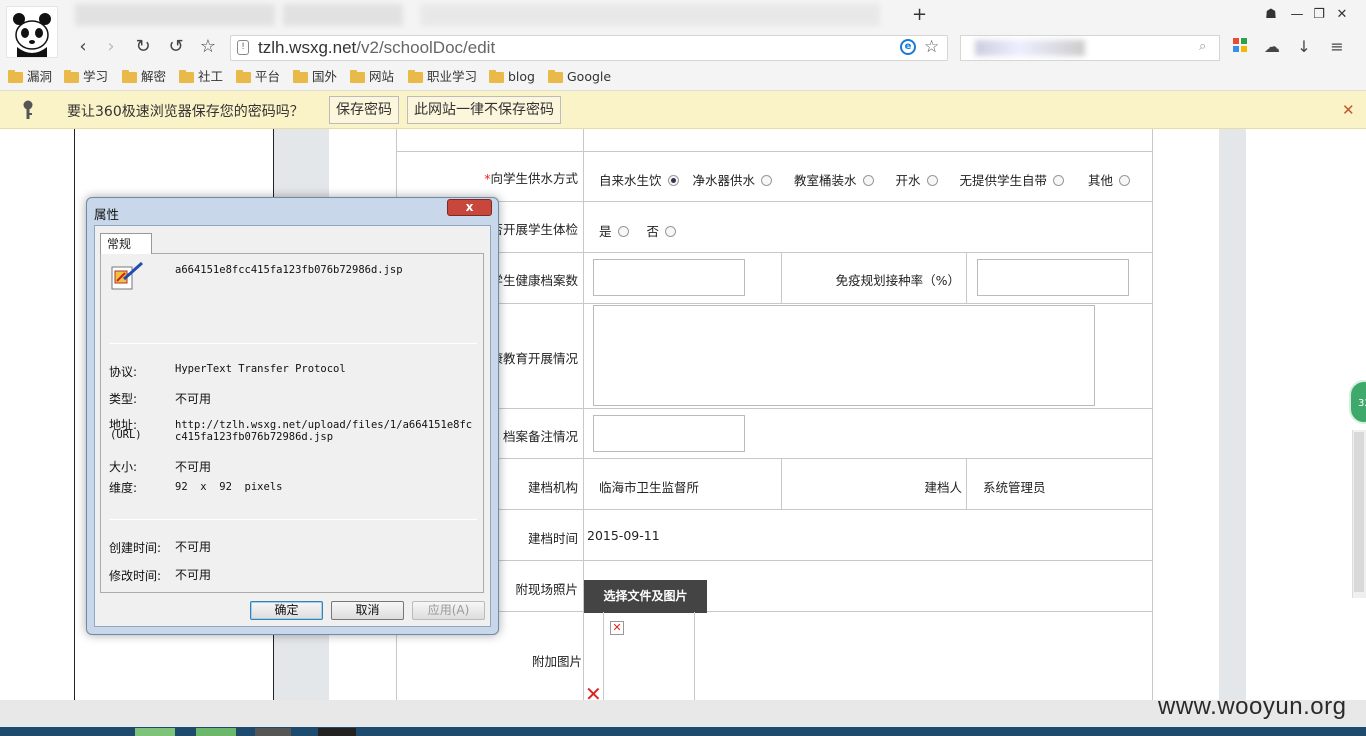  Describe the element at coordinates (123, 399) in the screenshot. I see `type-label: 类型:` at that location.